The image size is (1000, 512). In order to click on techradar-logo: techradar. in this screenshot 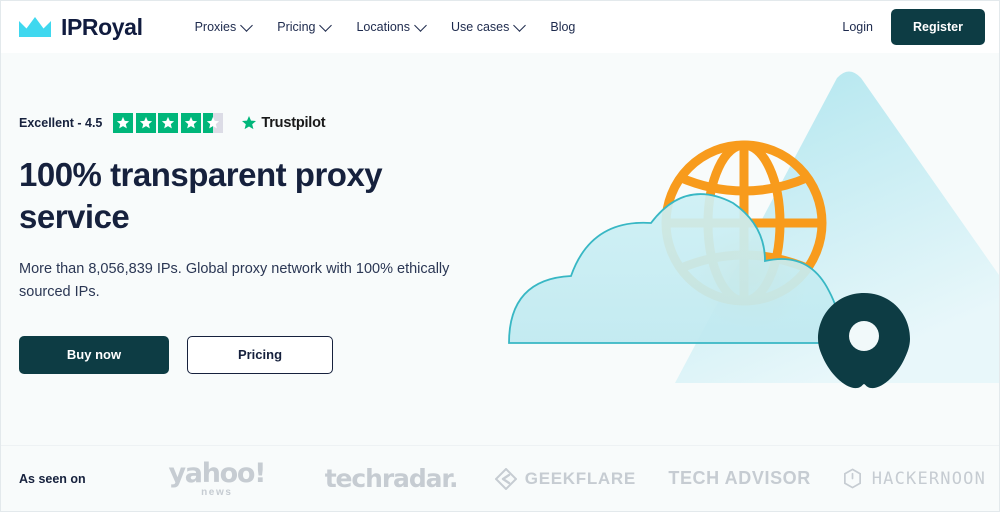, I will do `click(391, 478)`.